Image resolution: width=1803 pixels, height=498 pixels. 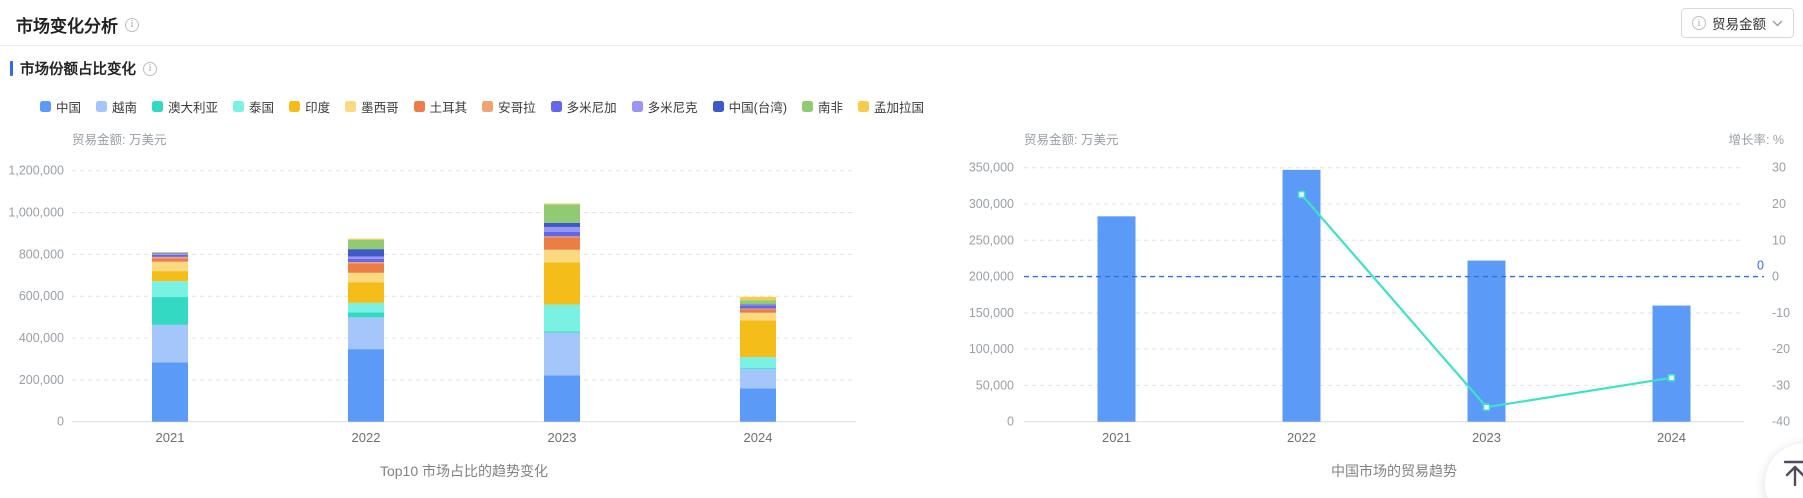 I want to click on bar-segment-越南-2023, so click(x=562, y=354).